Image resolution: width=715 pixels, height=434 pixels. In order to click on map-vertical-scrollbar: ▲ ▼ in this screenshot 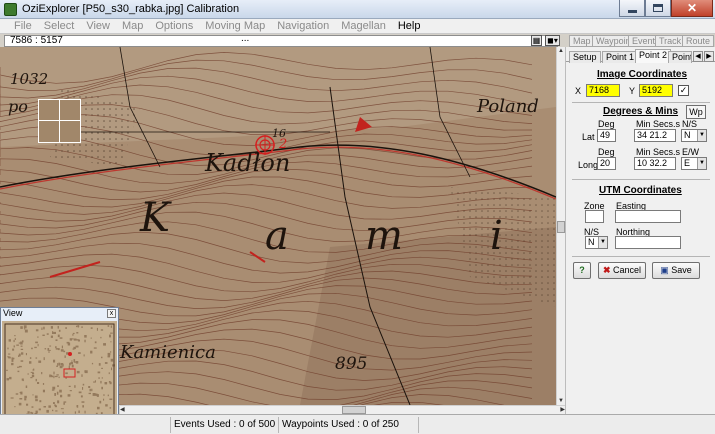, I will do `click(560, 226)`.